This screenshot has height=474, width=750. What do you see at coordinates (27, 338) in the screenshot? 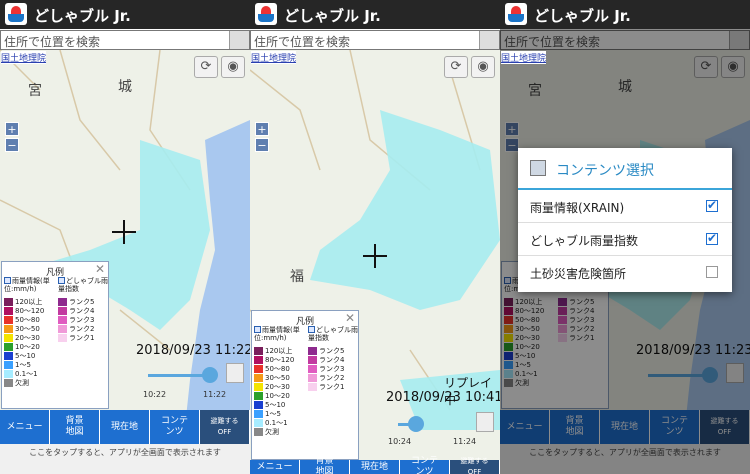
I see `legend-label: 20〜30` at bounding box center [27, 338].